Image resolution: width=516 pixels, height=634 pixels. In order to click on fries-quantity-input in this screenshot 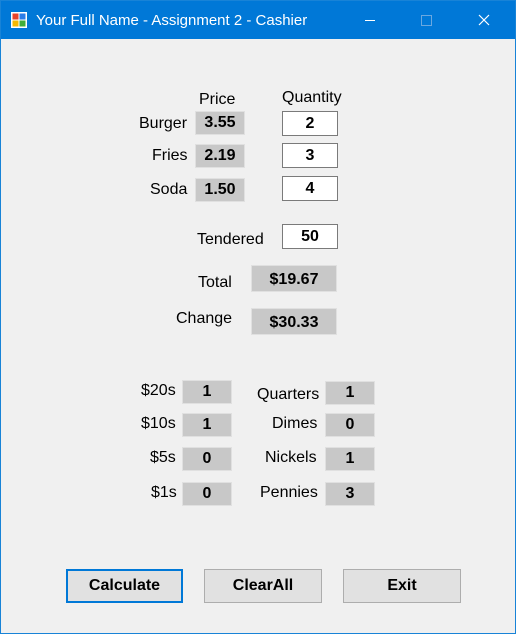, I will do `click(310, 155)`.